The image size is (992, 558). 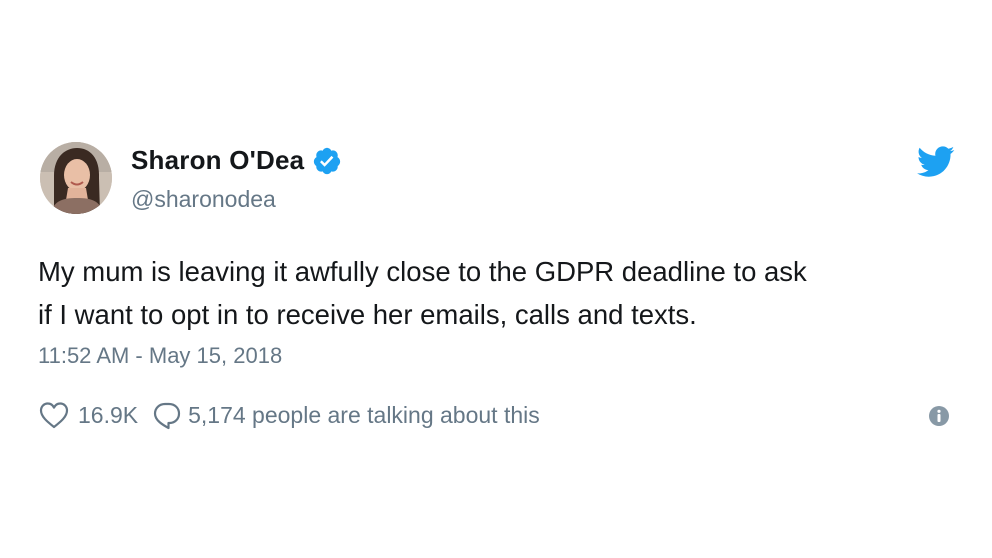 I want to click on speech-bubble-icon, so click(x=167, y=416).